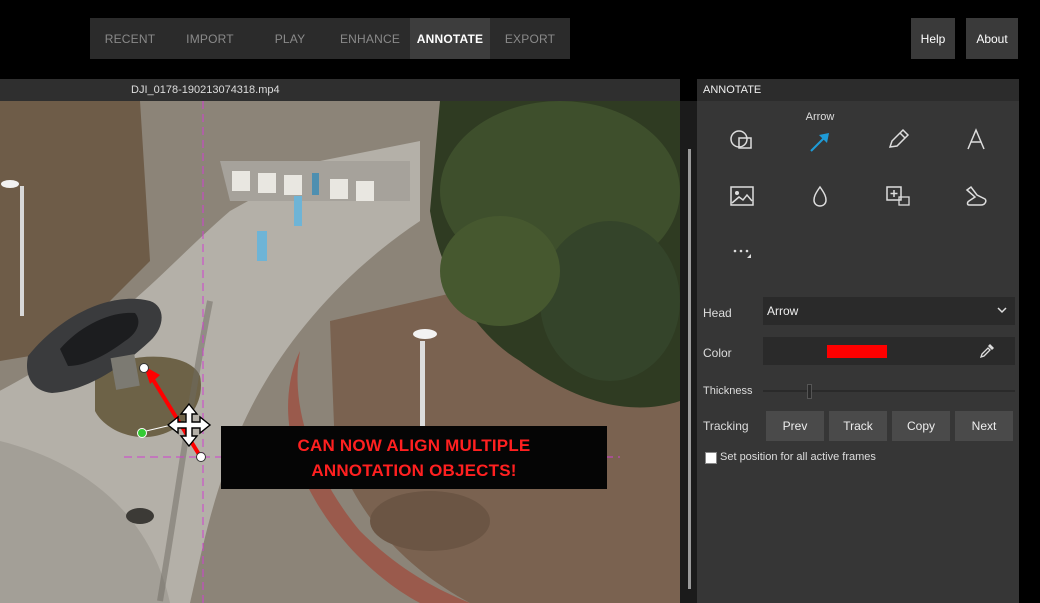 The image size is (1040, 603). Describe the element at coordinates (889, 391) in the screenshot. I see `thickness-slider-track` at that location.